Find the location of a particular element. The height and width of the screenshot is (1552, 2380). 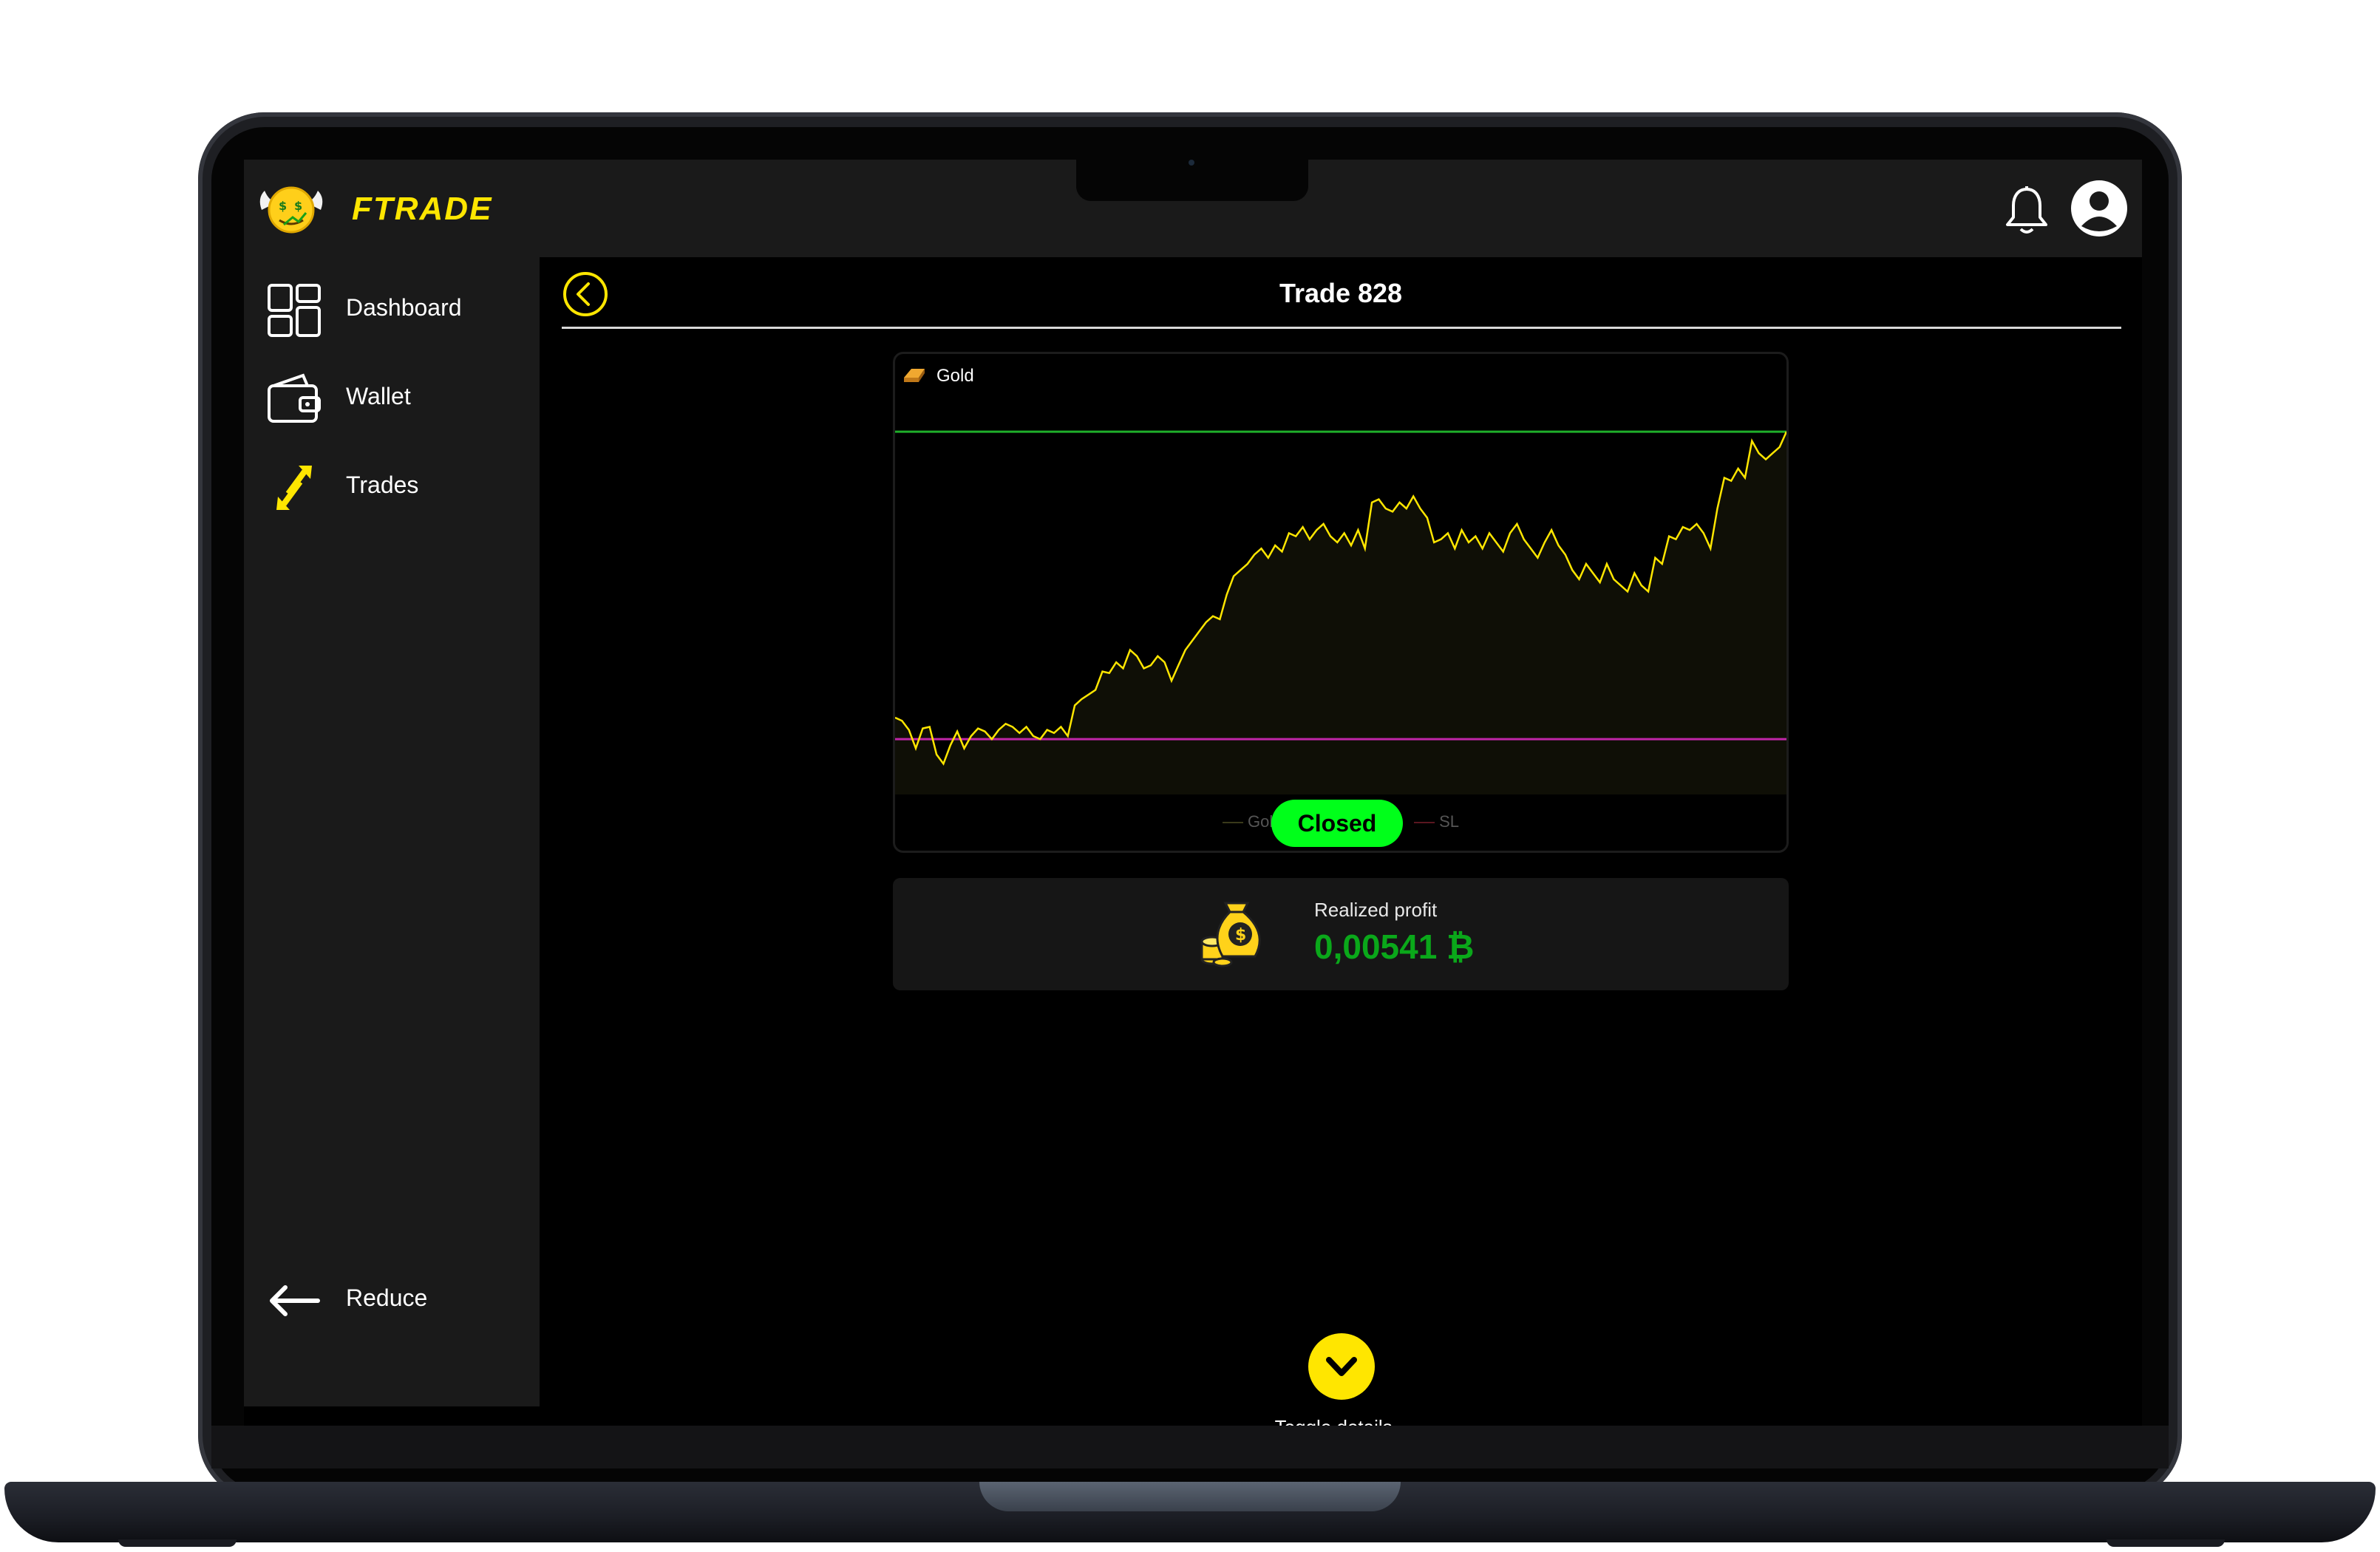

laptop-foot-right is located at coordinates (2166, 1543).